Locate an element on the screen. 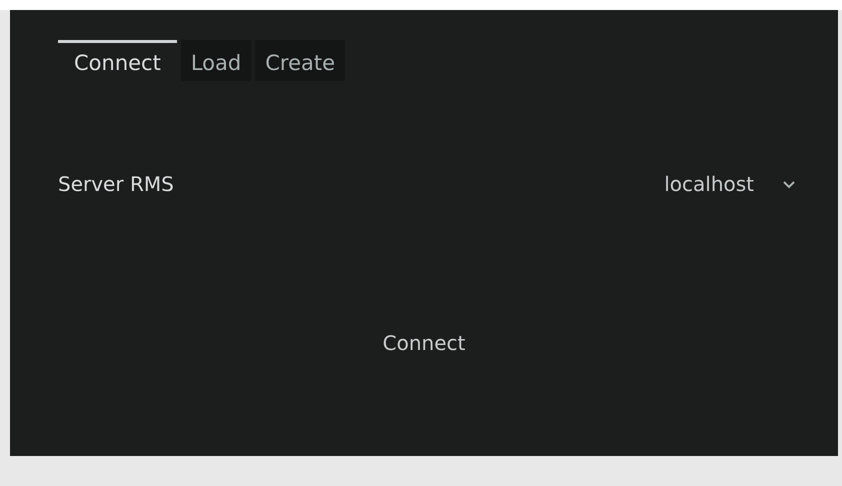 Image resolution: width=842 pixels, height=486 pixels. tab: Create is located at coordinates (300, 60).